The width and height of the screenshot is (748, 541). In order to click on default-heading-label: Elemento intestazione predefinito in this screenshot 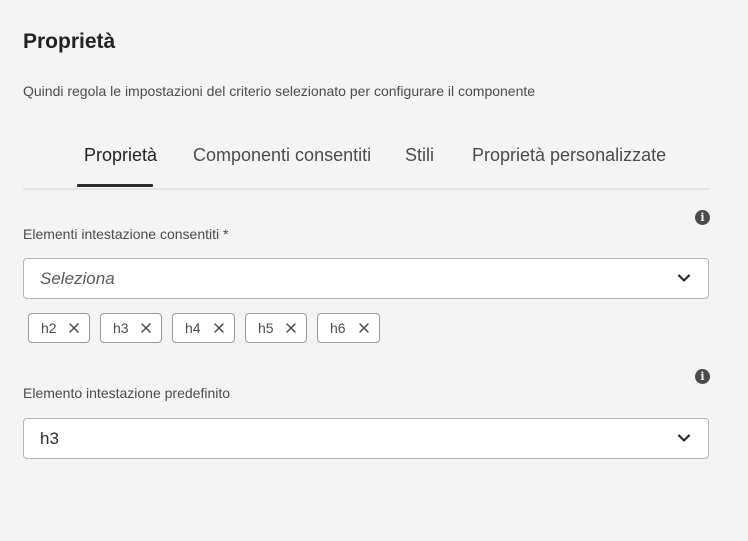, I will do `click(127, 393)`.